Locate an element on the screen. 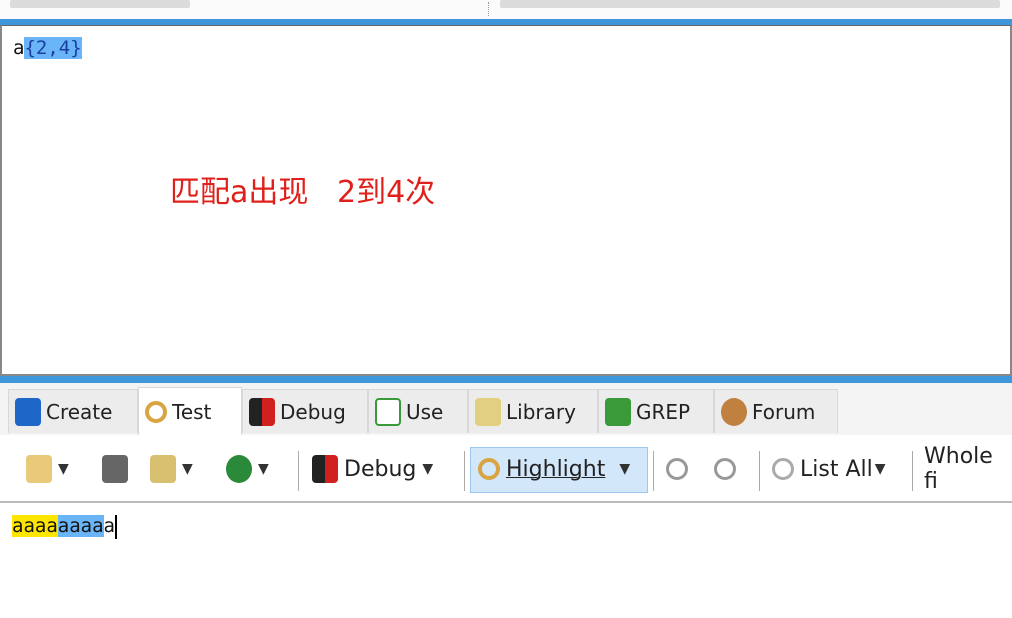 Image resolution: width=1012 pixels, height=618 pixels. highlight-button-content: Highlight ▼ is located at coordinates (554, 469).